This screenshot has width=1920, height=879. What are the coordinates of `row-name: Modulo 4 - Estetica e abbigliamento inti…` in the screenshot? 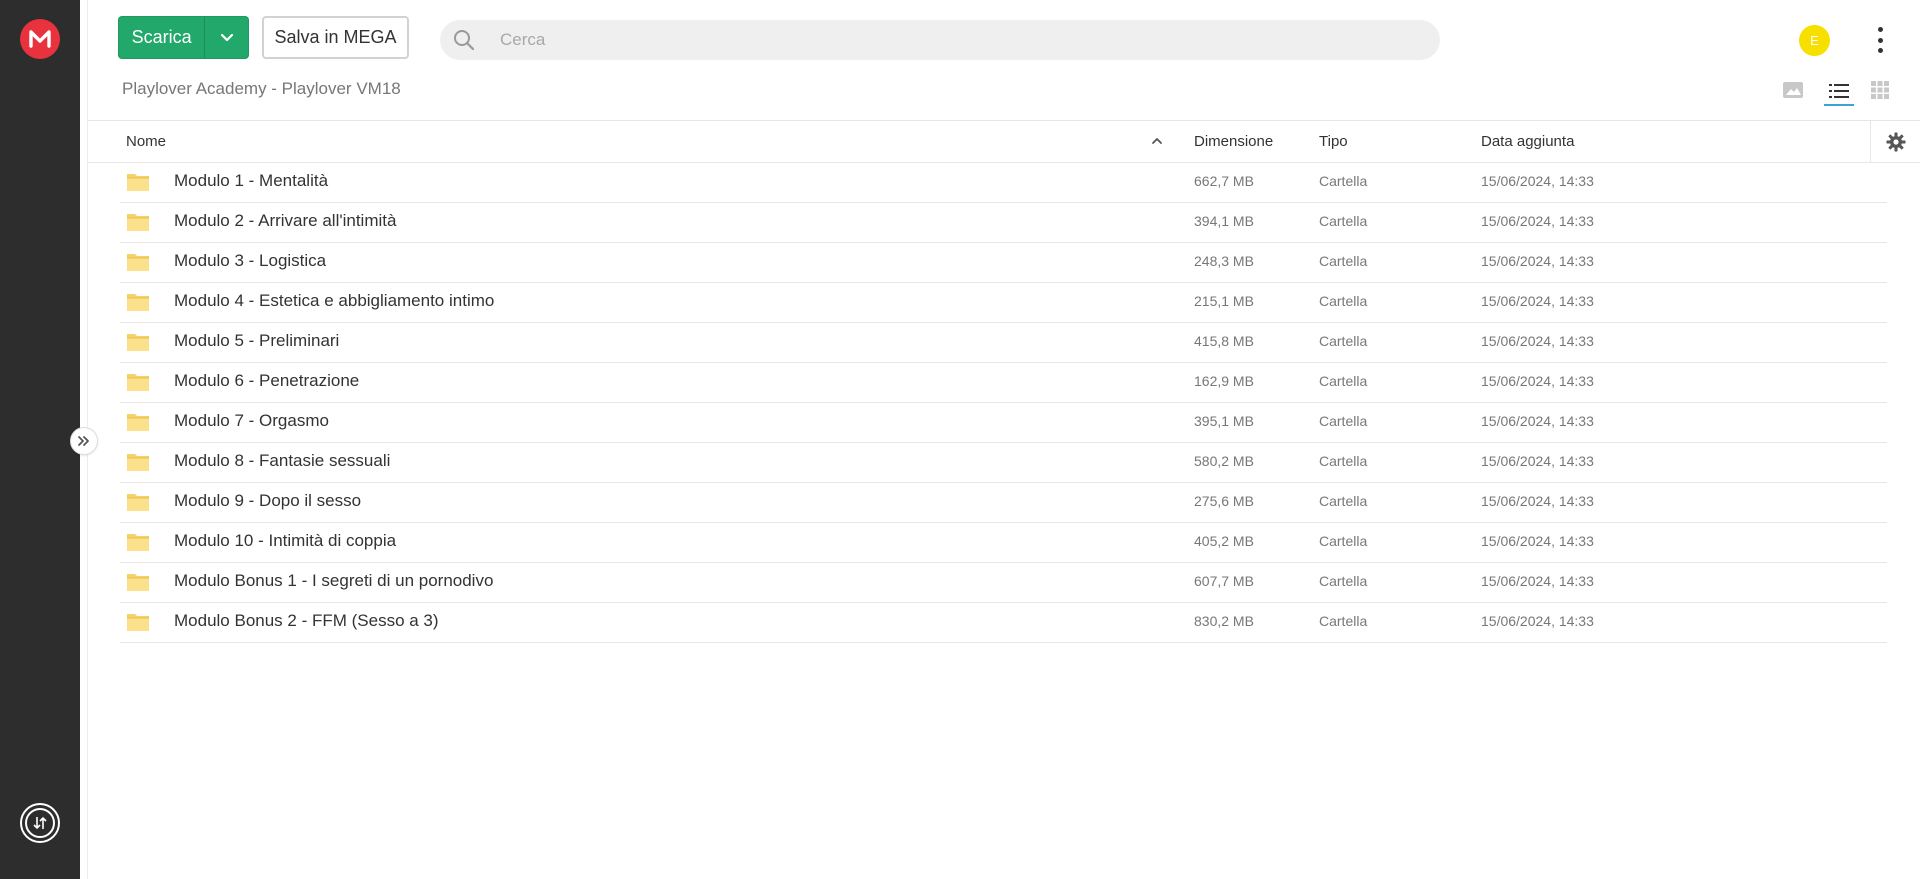 It's located at (334, 300).